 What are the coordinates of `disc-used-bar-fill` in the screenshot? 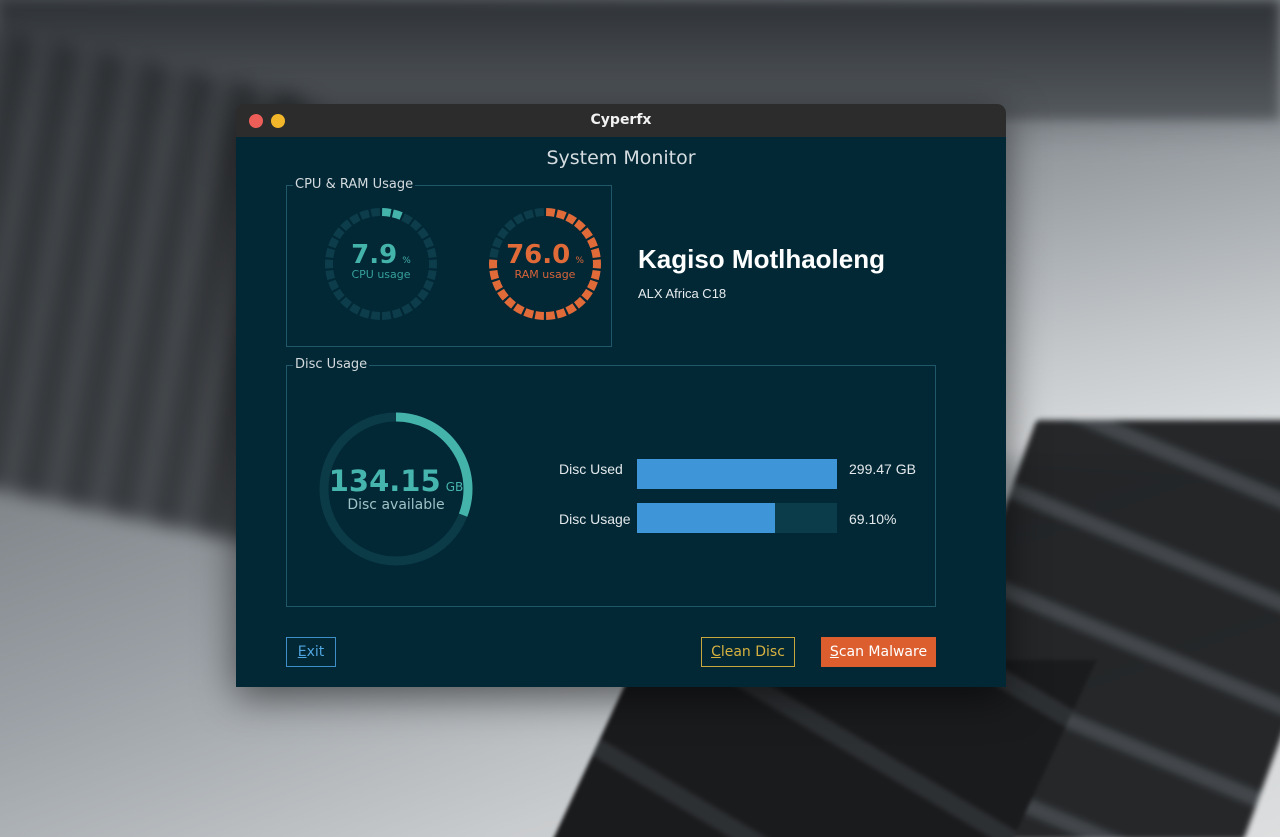 It's located at (737, 474).